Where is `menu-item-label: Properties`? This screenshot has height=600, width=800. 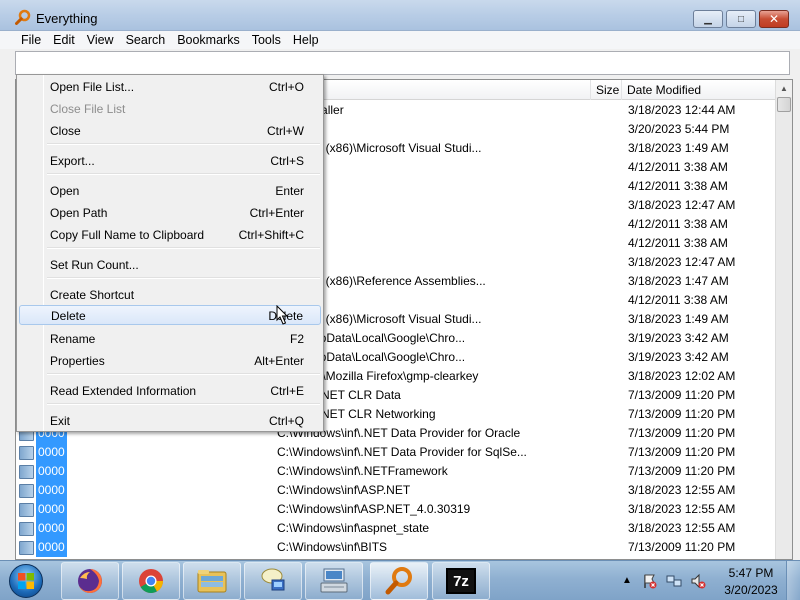 menu-item-label: Properties is located at coordinates (77, 361).